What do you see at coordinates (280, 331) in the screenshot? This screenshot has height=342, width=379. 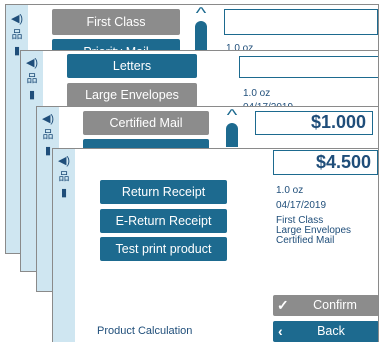 I see `chevron-left-icon: ‹` at bounding box center [280, 331].